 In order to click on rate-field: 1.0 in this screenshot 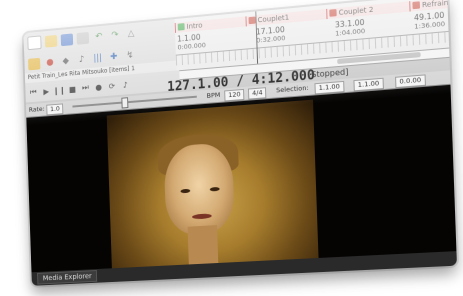, I will do `click(55, 109)`.